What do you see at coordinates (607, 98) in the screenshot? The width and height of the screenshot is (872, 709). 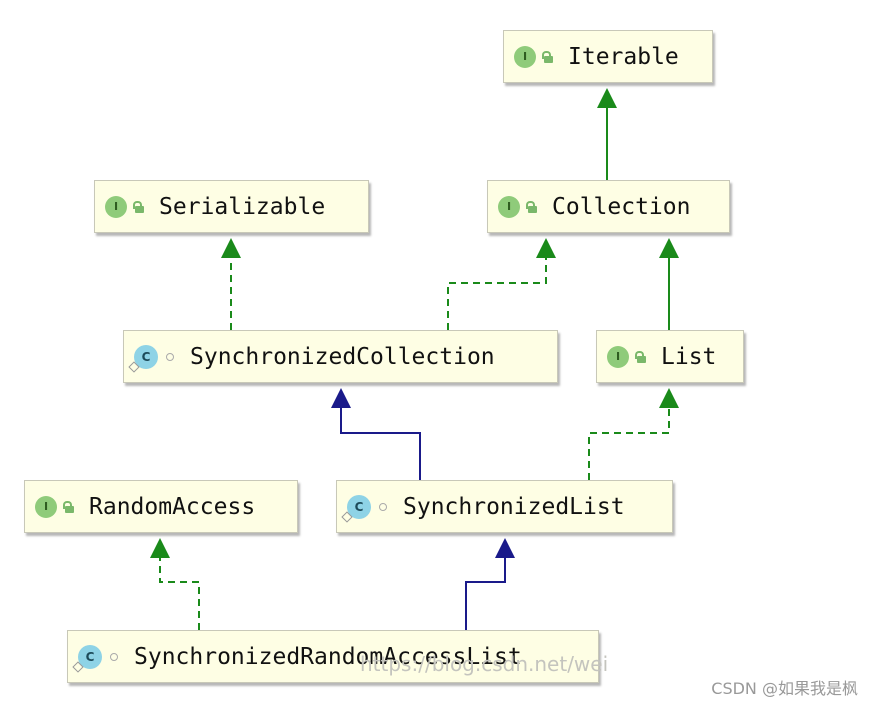 I see `arrowhead-iterable` at bounding box center [607, 98].